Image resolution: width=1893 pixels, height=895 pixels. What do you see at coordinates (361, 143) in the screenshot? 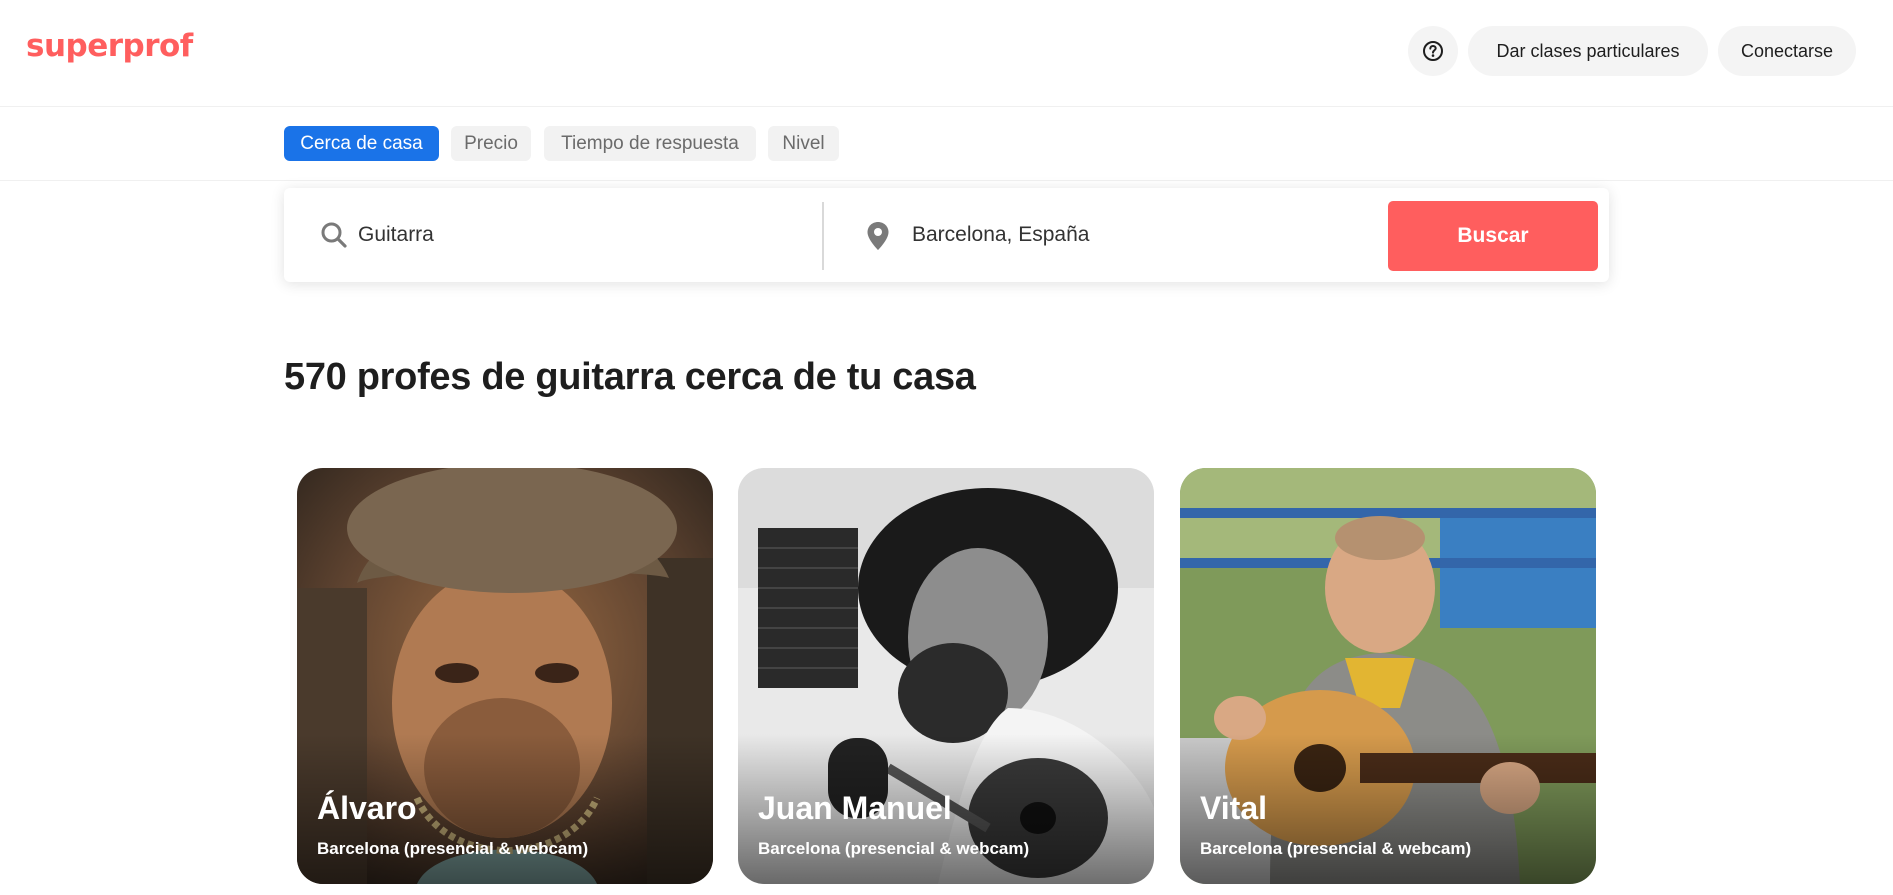
I see `filter-chip-nearby: Cerca de casa` at bounding box center [361, 143].